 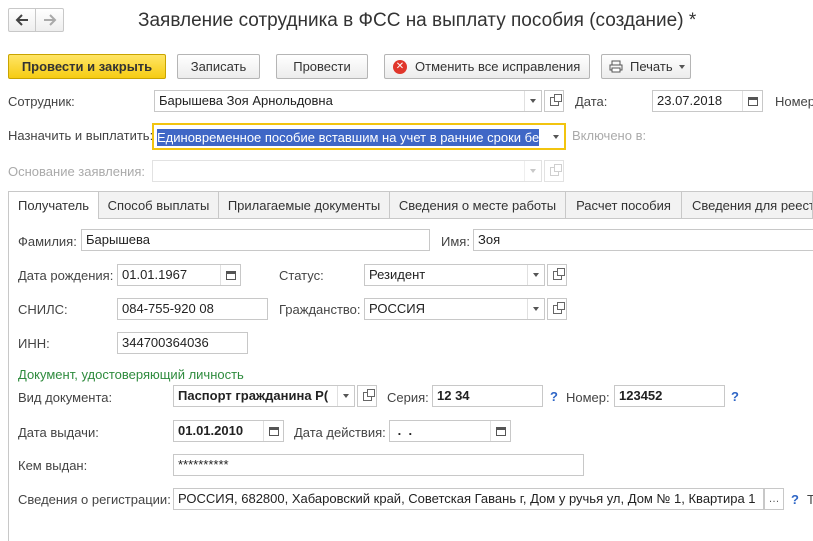 I want to click on date-calendar-button, so click(x=752, y=101).